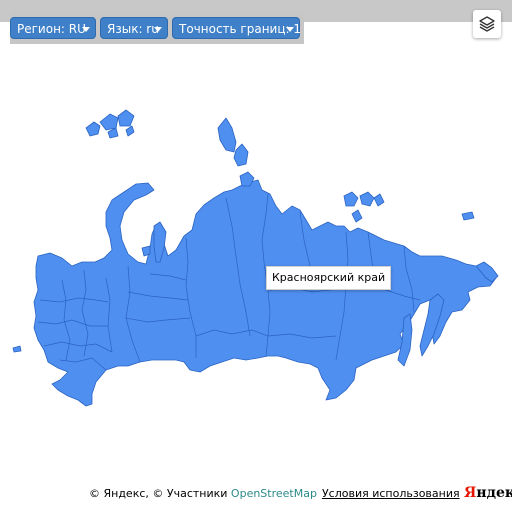 This screenshot has width=512, height=512. What do you see at coordinates (227, 135) in the screenshot?
I see `severnaya-zemlya` at bounding box center [227, 135].